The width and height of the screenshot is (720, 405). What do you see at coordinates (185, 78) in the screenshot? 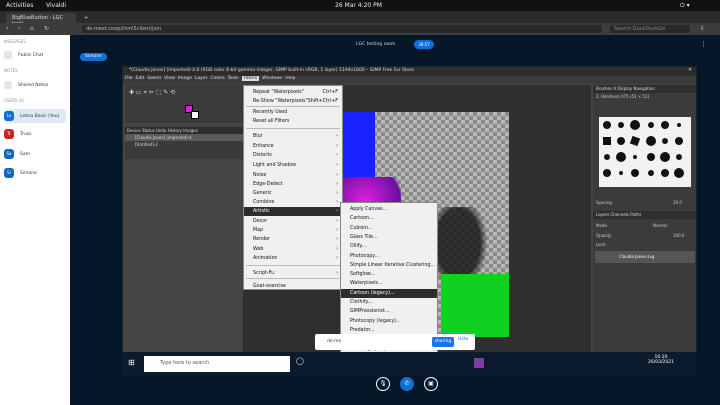
I see `menu-image: Image` at bounding box center [185, 78].